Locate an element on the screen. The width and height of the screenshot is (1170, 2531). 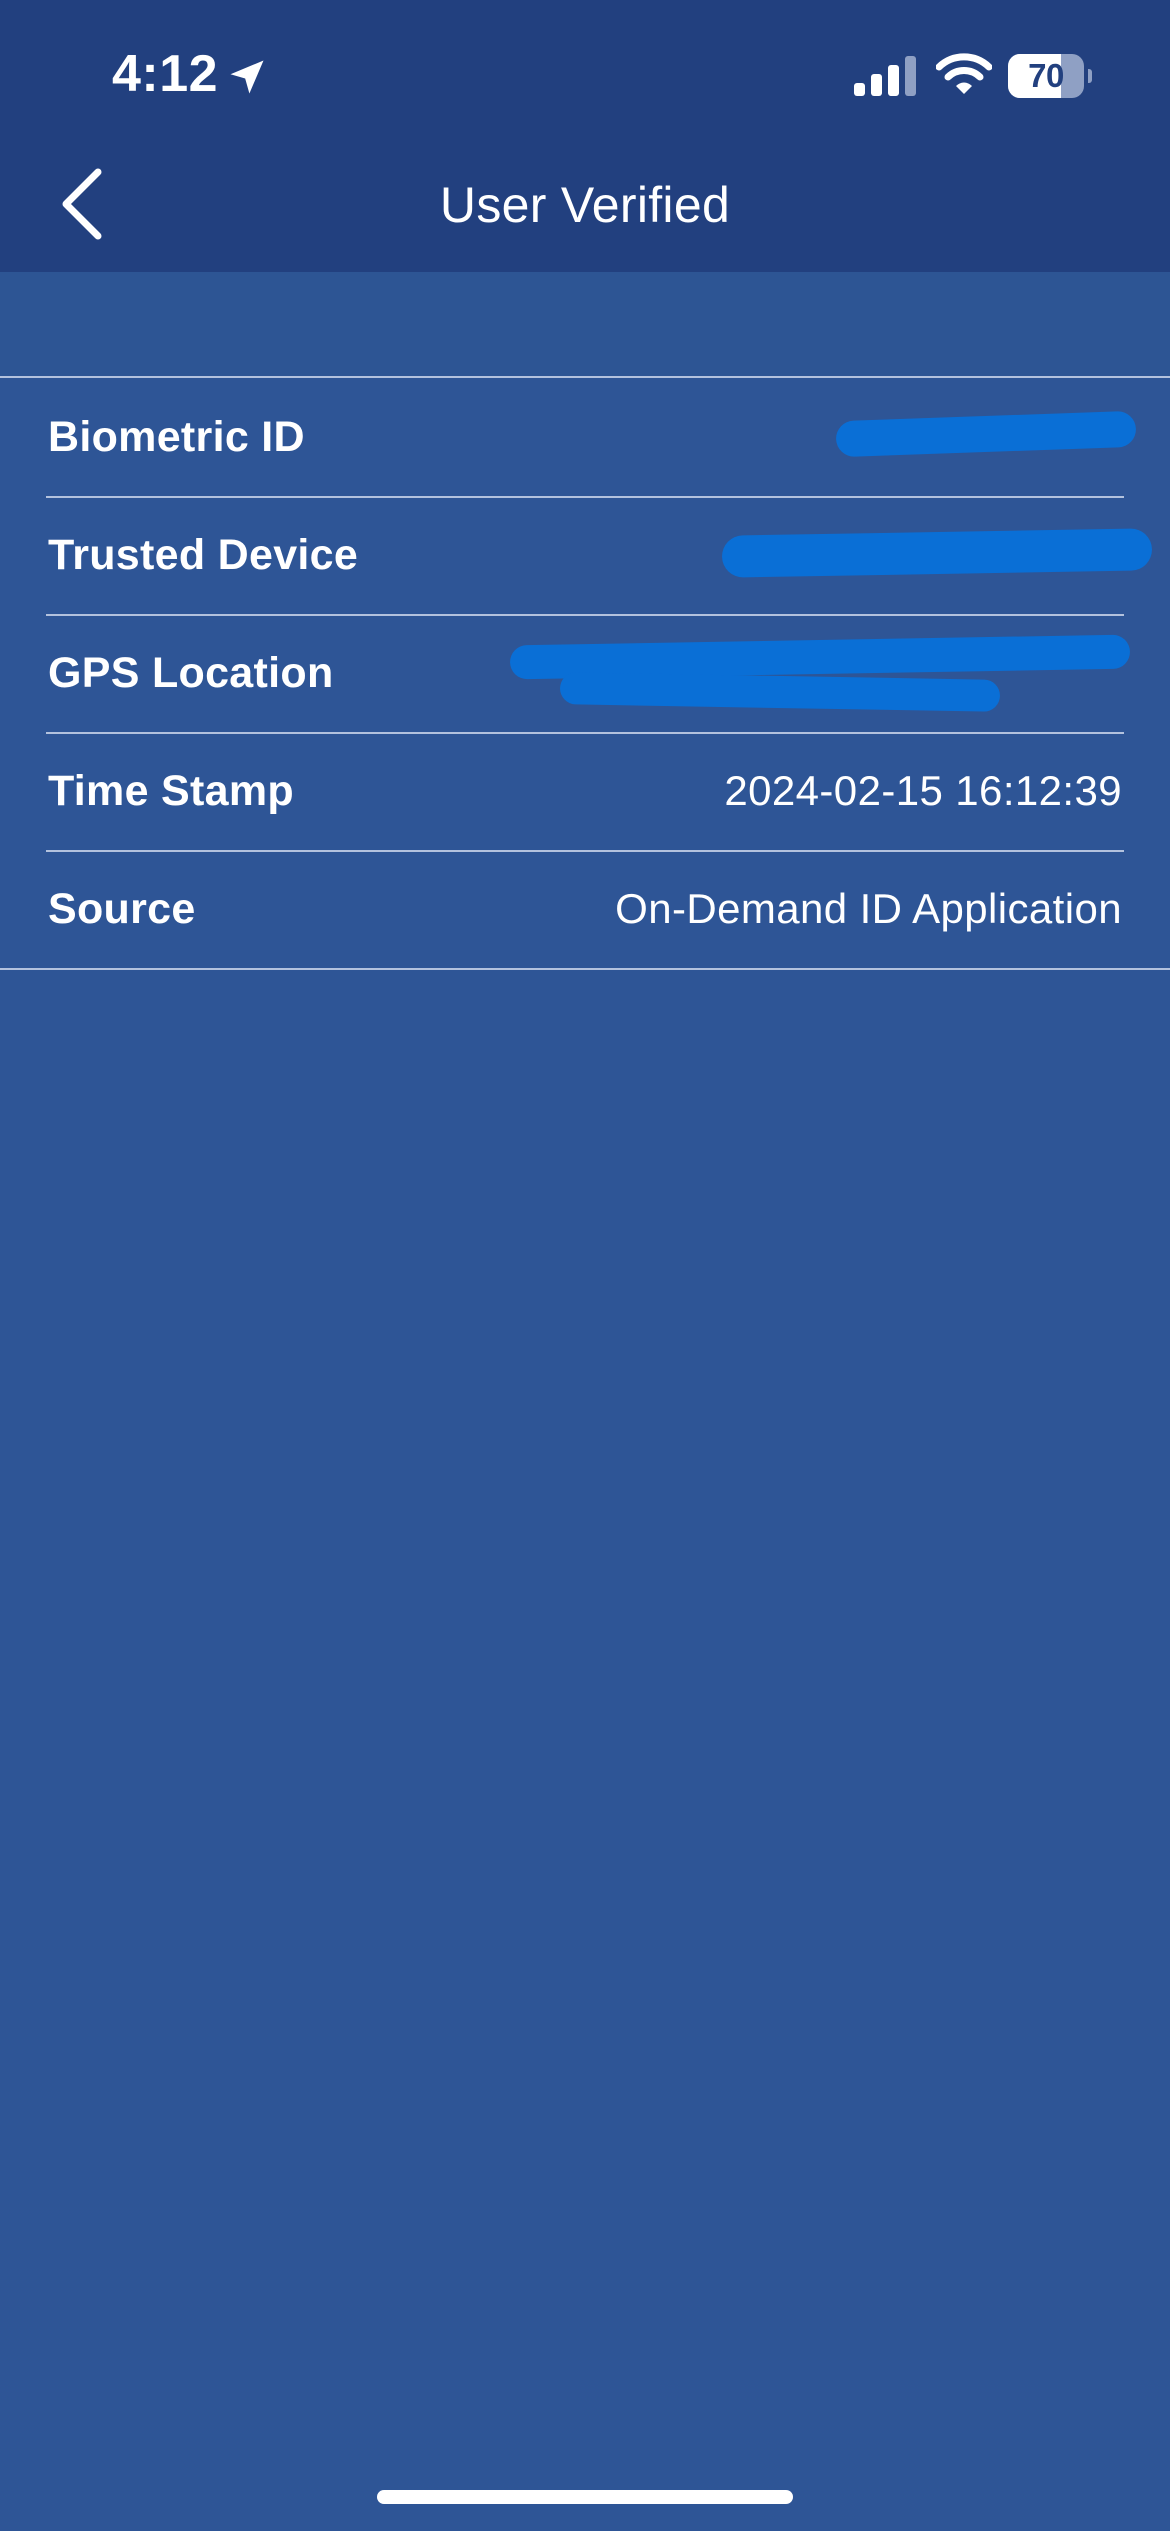
battery-percent: 70 is located at coordinates (1046, 75).